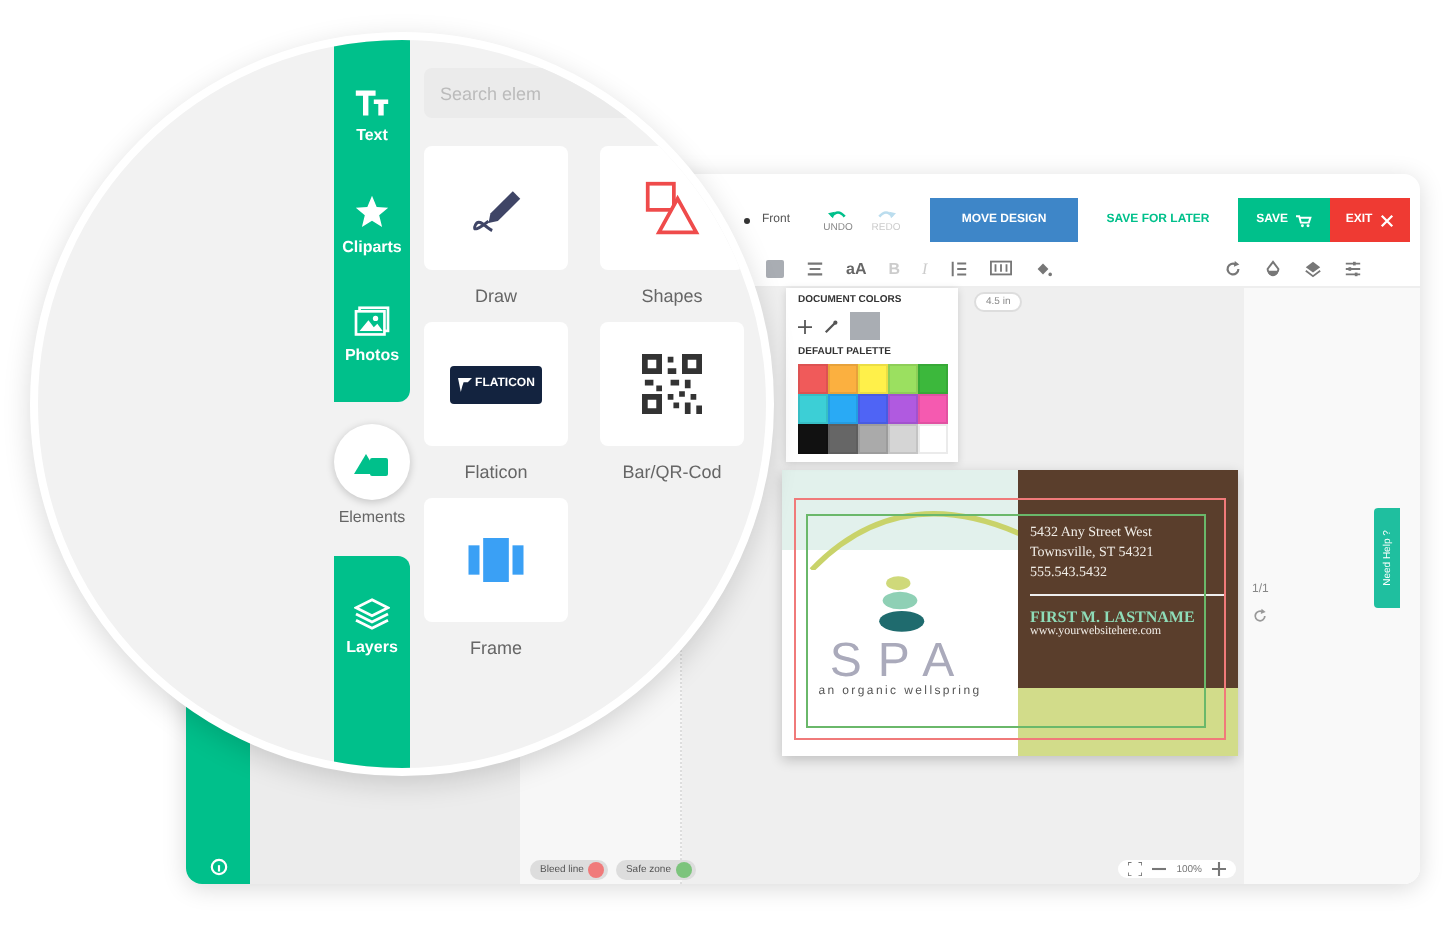  I want to click on text-format-button: aA, so click(856, 268).